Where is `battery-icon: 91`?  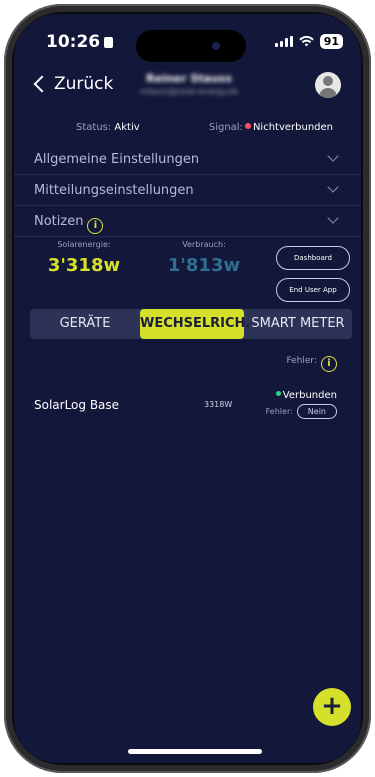 battery-icon: 91 is located at coordinates (331, 41).